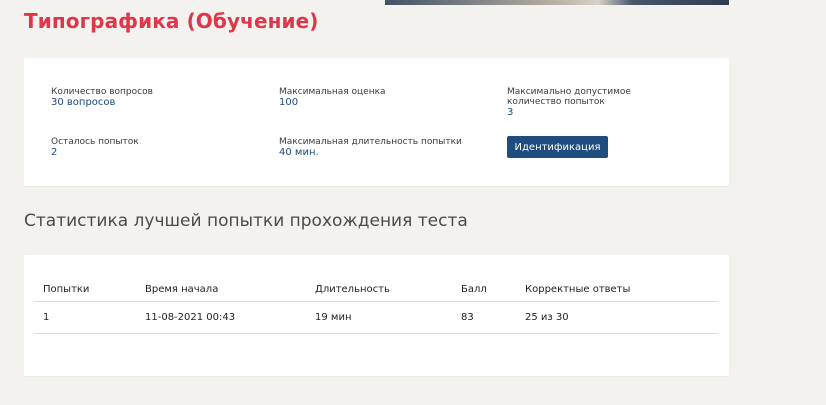 This screenshot has width=826, height=405. I want to click on questions-count-label: Количество вопросов, so click(102, 92).